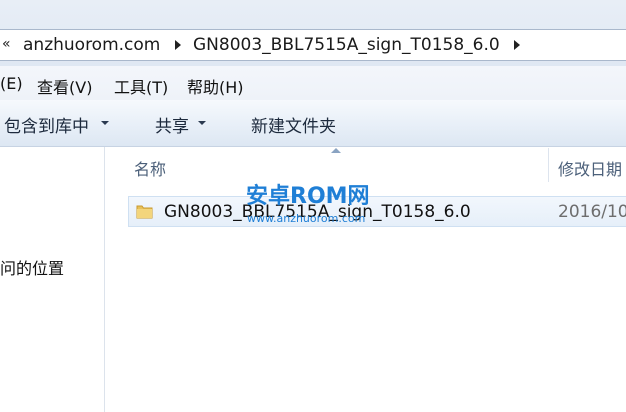  I want to click on include-in-library-button: 包含到库中, so click(46, 124).